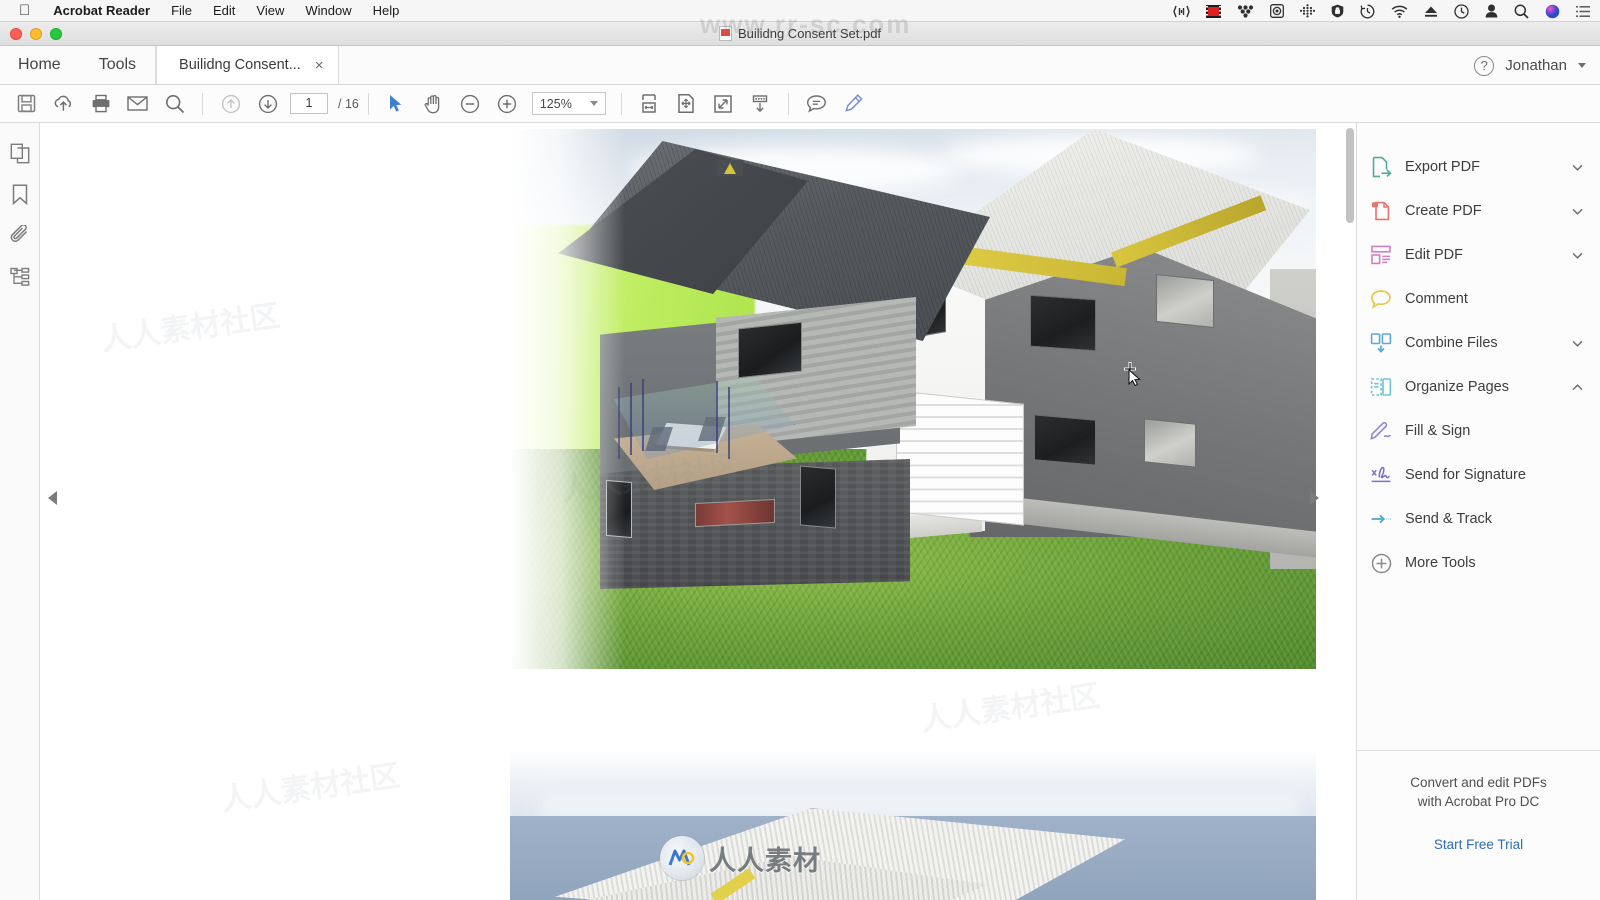 This screenshot has height=900, width=1600. What do you see at coordinates (1440, 563) in the screenshot?
I see `tool-label: More Tools` at bounding box center [1440, 563].